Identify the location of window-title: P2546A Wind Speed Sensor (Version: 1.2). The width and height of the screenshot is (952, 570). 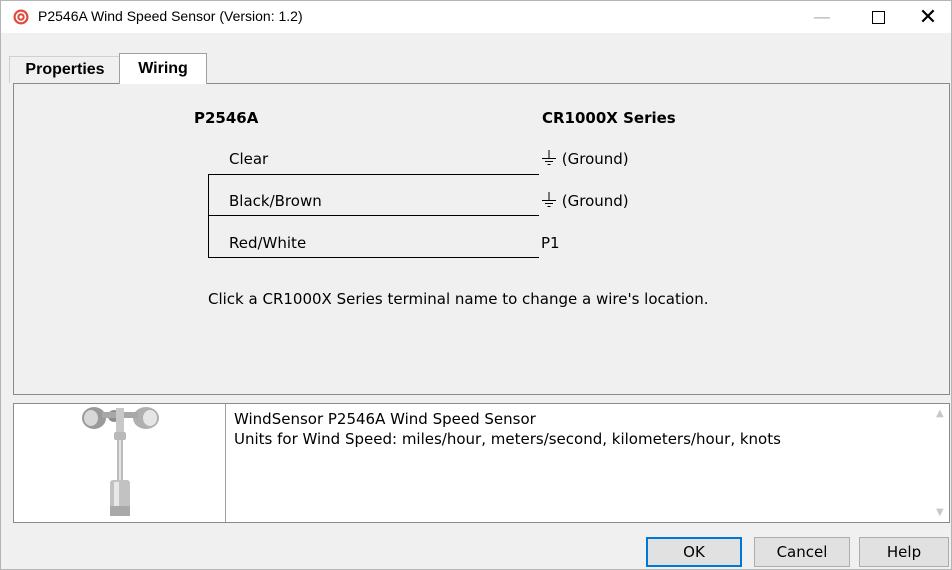
(170, 16).